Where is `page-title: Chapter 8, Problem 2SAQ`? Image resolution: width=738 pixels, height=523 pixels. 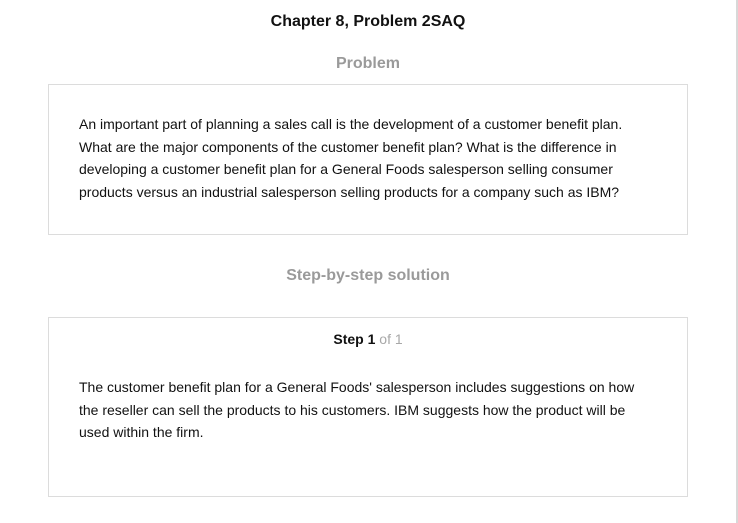
page-title: Chapter 8, Problem 2SAQ is located at coordinates (368, 21).